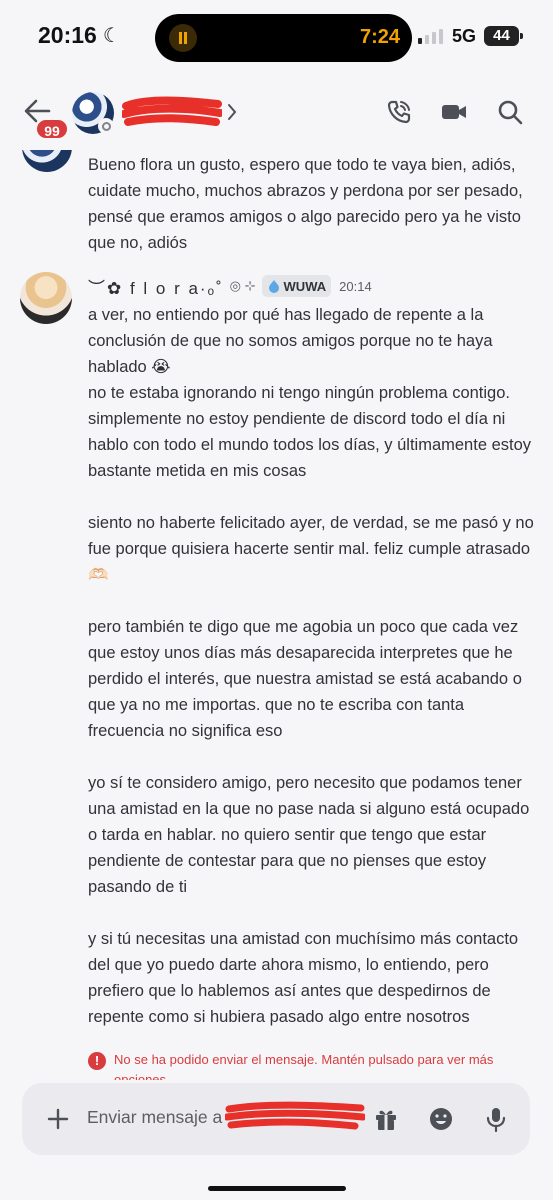  I want to click on status-bar: 20:16 ☾ 7:24 5G 44, so click(276, 39).